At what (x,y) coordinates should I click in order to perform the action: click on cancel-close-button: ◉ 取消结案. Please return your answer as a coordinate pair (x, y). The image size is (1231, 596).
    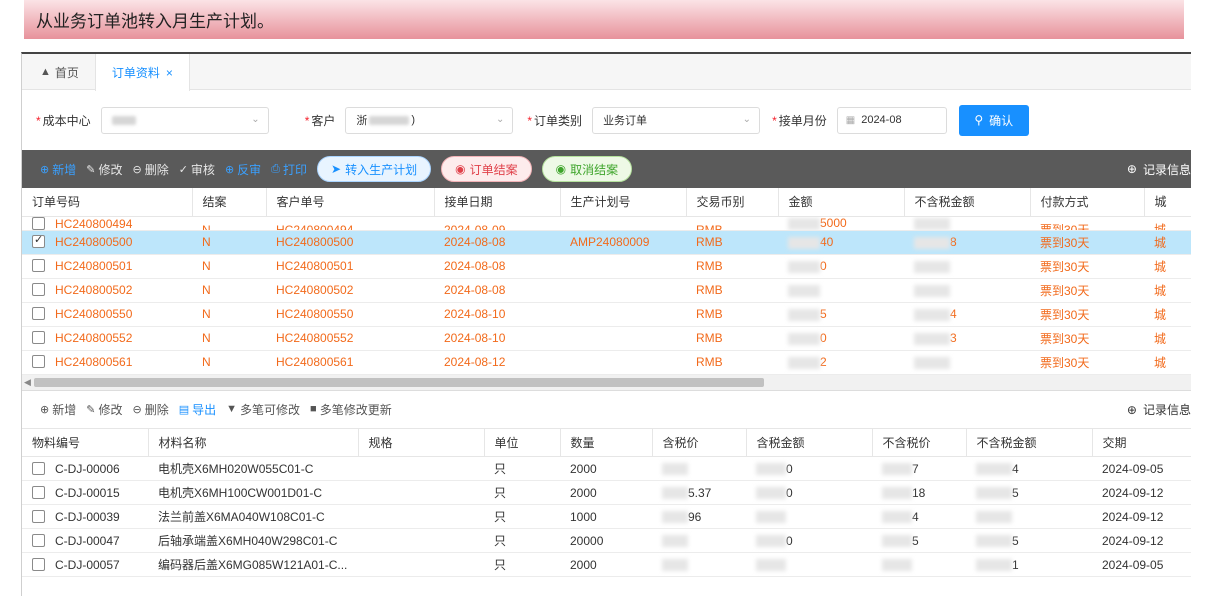
    Looking at the image, I should click on (587, 169).